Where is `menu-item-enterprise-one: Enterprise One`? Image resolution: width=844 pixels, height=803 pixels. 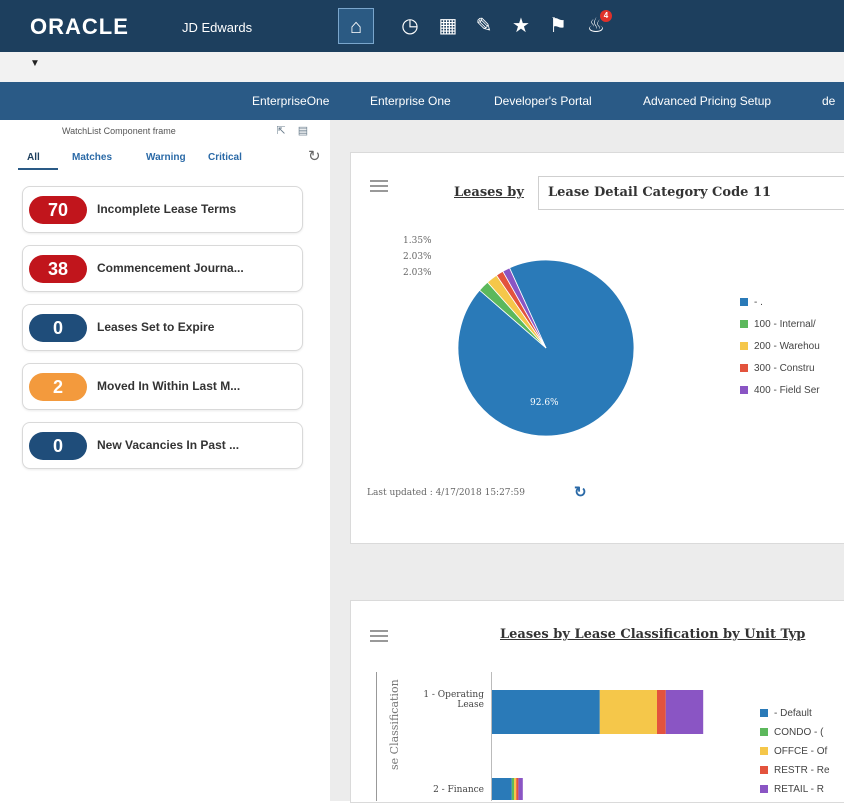 menu-item-enterprise-one: Enterprise One is located at coordinates (410, 101).